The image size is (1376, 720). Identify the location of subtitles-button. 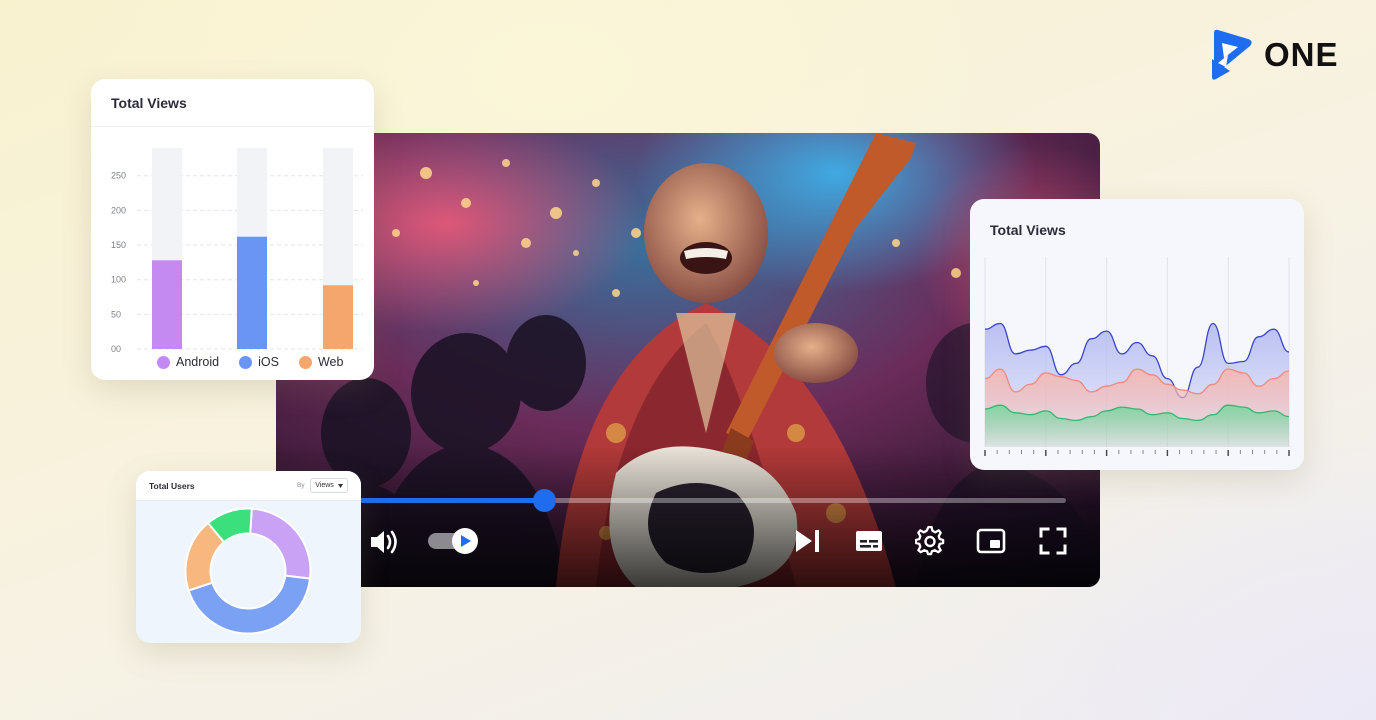
(869, 541).